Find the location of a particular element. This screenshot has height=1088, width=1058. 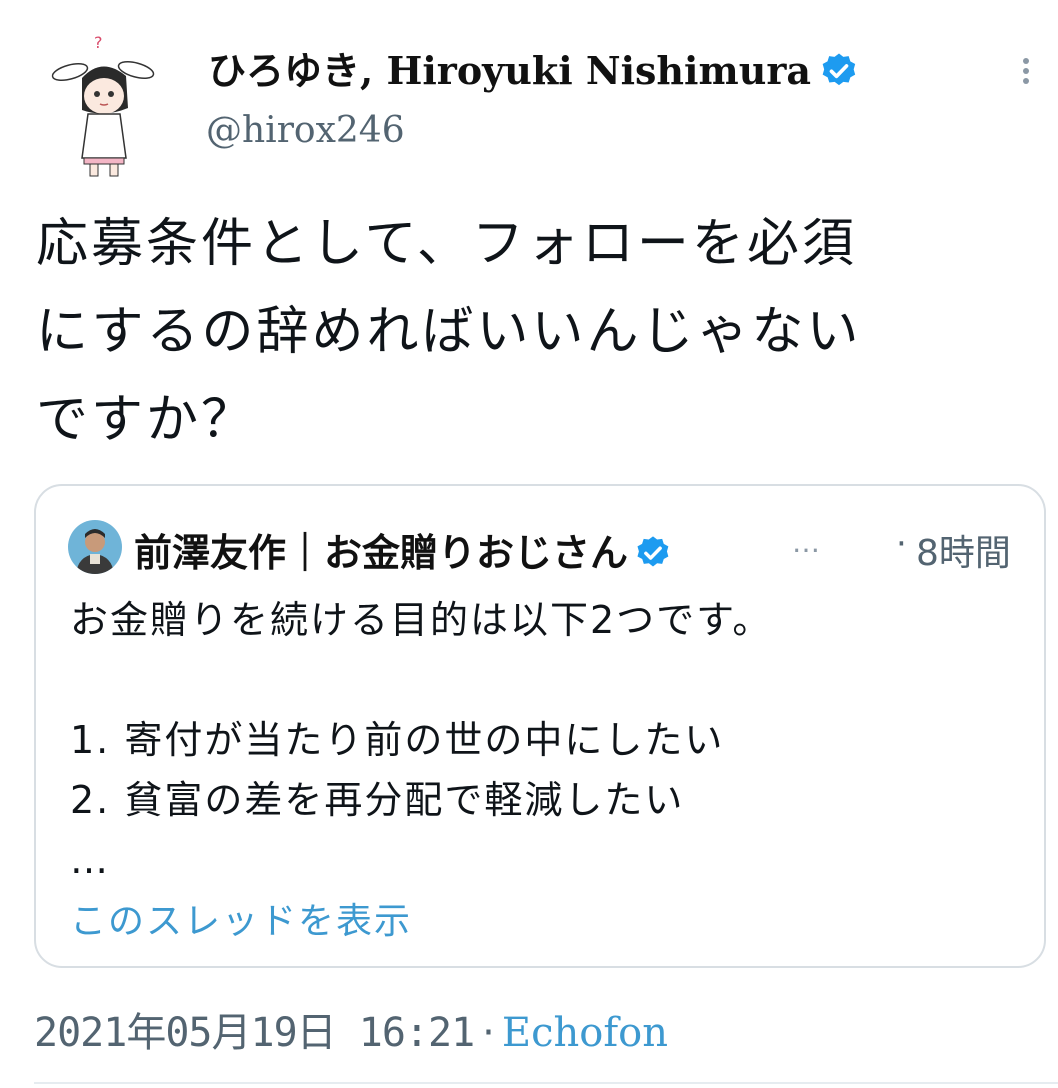

author-name-row: ひろゆき, Hiroyuki Nishimura is located at coordinates (533, 67).